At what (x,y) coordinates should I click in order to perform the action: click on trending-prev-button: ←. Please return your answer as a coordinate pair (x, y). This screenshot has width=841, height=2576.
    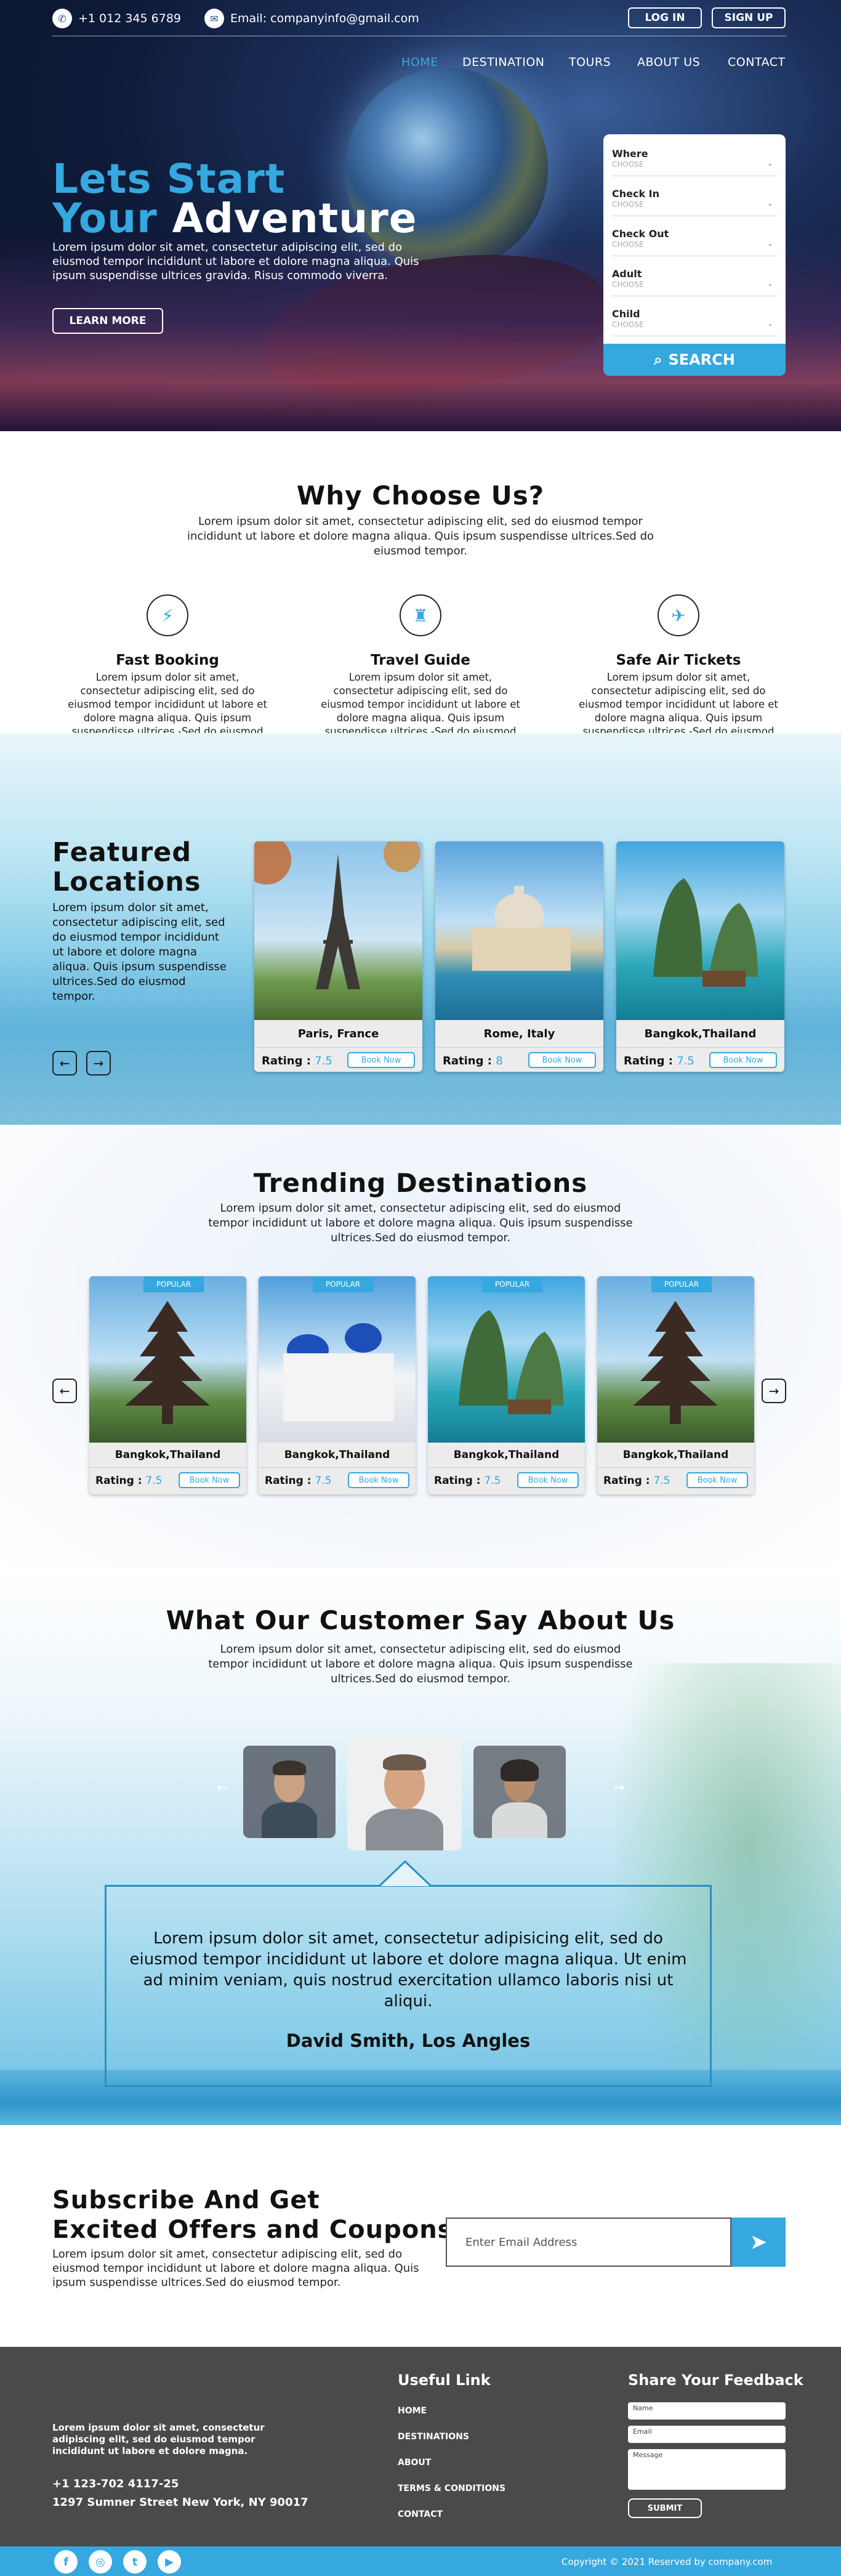
    Looking at the image, I should click on (64, 1391).